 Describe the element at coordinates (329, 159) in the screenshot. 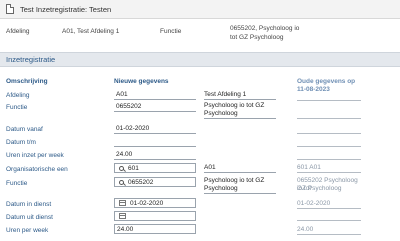

I see `old-uren-inzet-line` at that location.